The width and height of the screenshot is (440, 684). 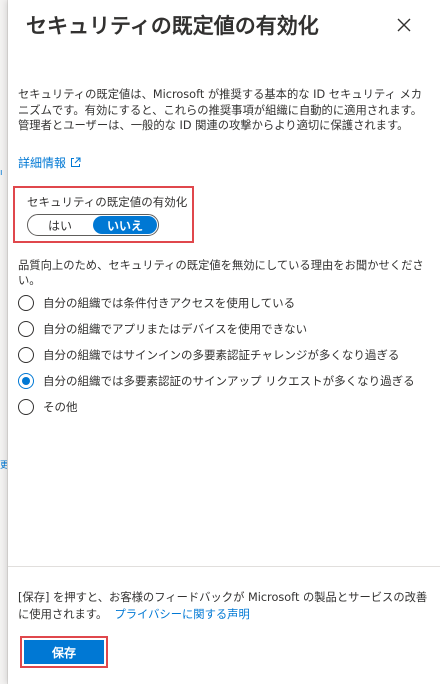 What do you see at coordinates (169, 303) in the screenshot?
I see `reason-label: 自分の組織では条件付きアクセスを使用している` at bounding box center [169, 303].